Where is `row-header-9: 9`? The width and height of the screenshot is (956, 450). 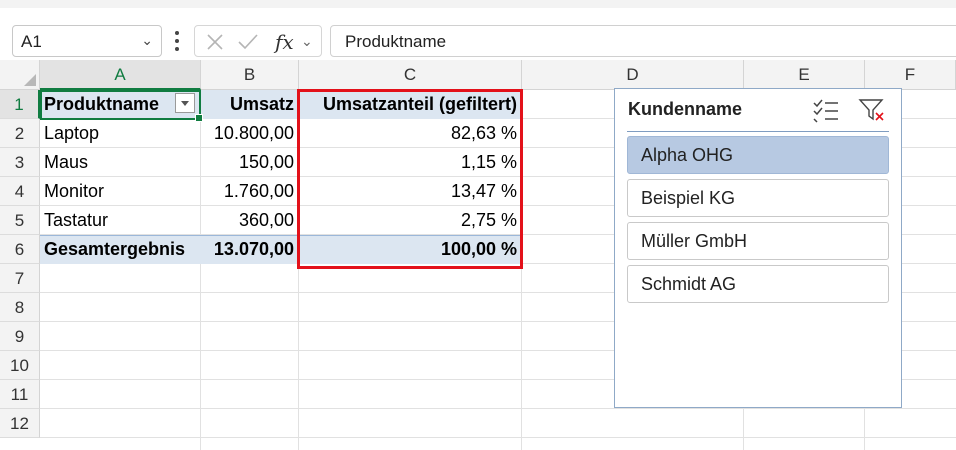
row-header-9: 9 is located at coordinates (20, 336).